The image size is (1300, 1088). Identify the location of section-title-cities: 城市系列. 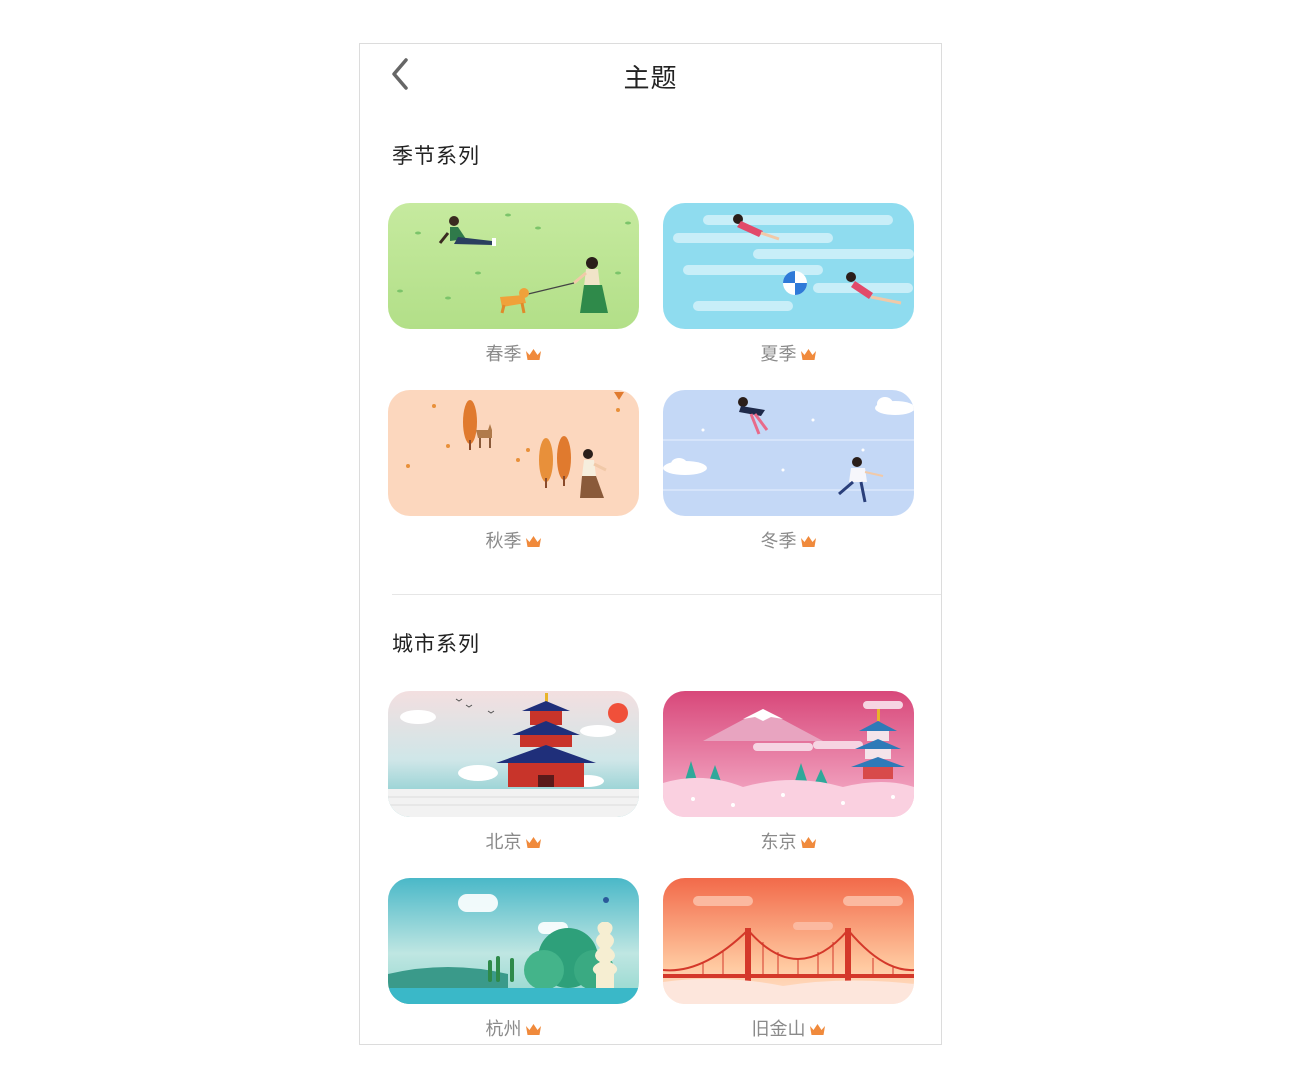
(436, 644).